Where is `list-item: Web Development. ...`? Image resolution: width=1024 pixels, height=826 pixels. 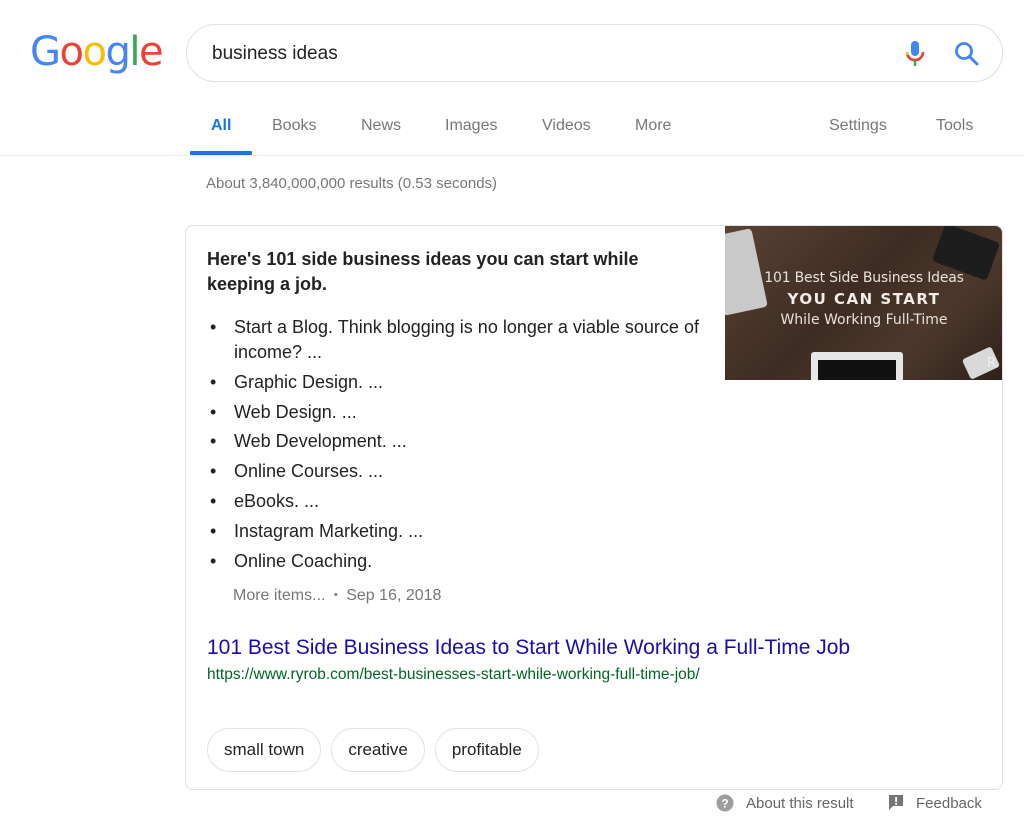
list-item: Web Development. ... is located at coordinates (457, 441).